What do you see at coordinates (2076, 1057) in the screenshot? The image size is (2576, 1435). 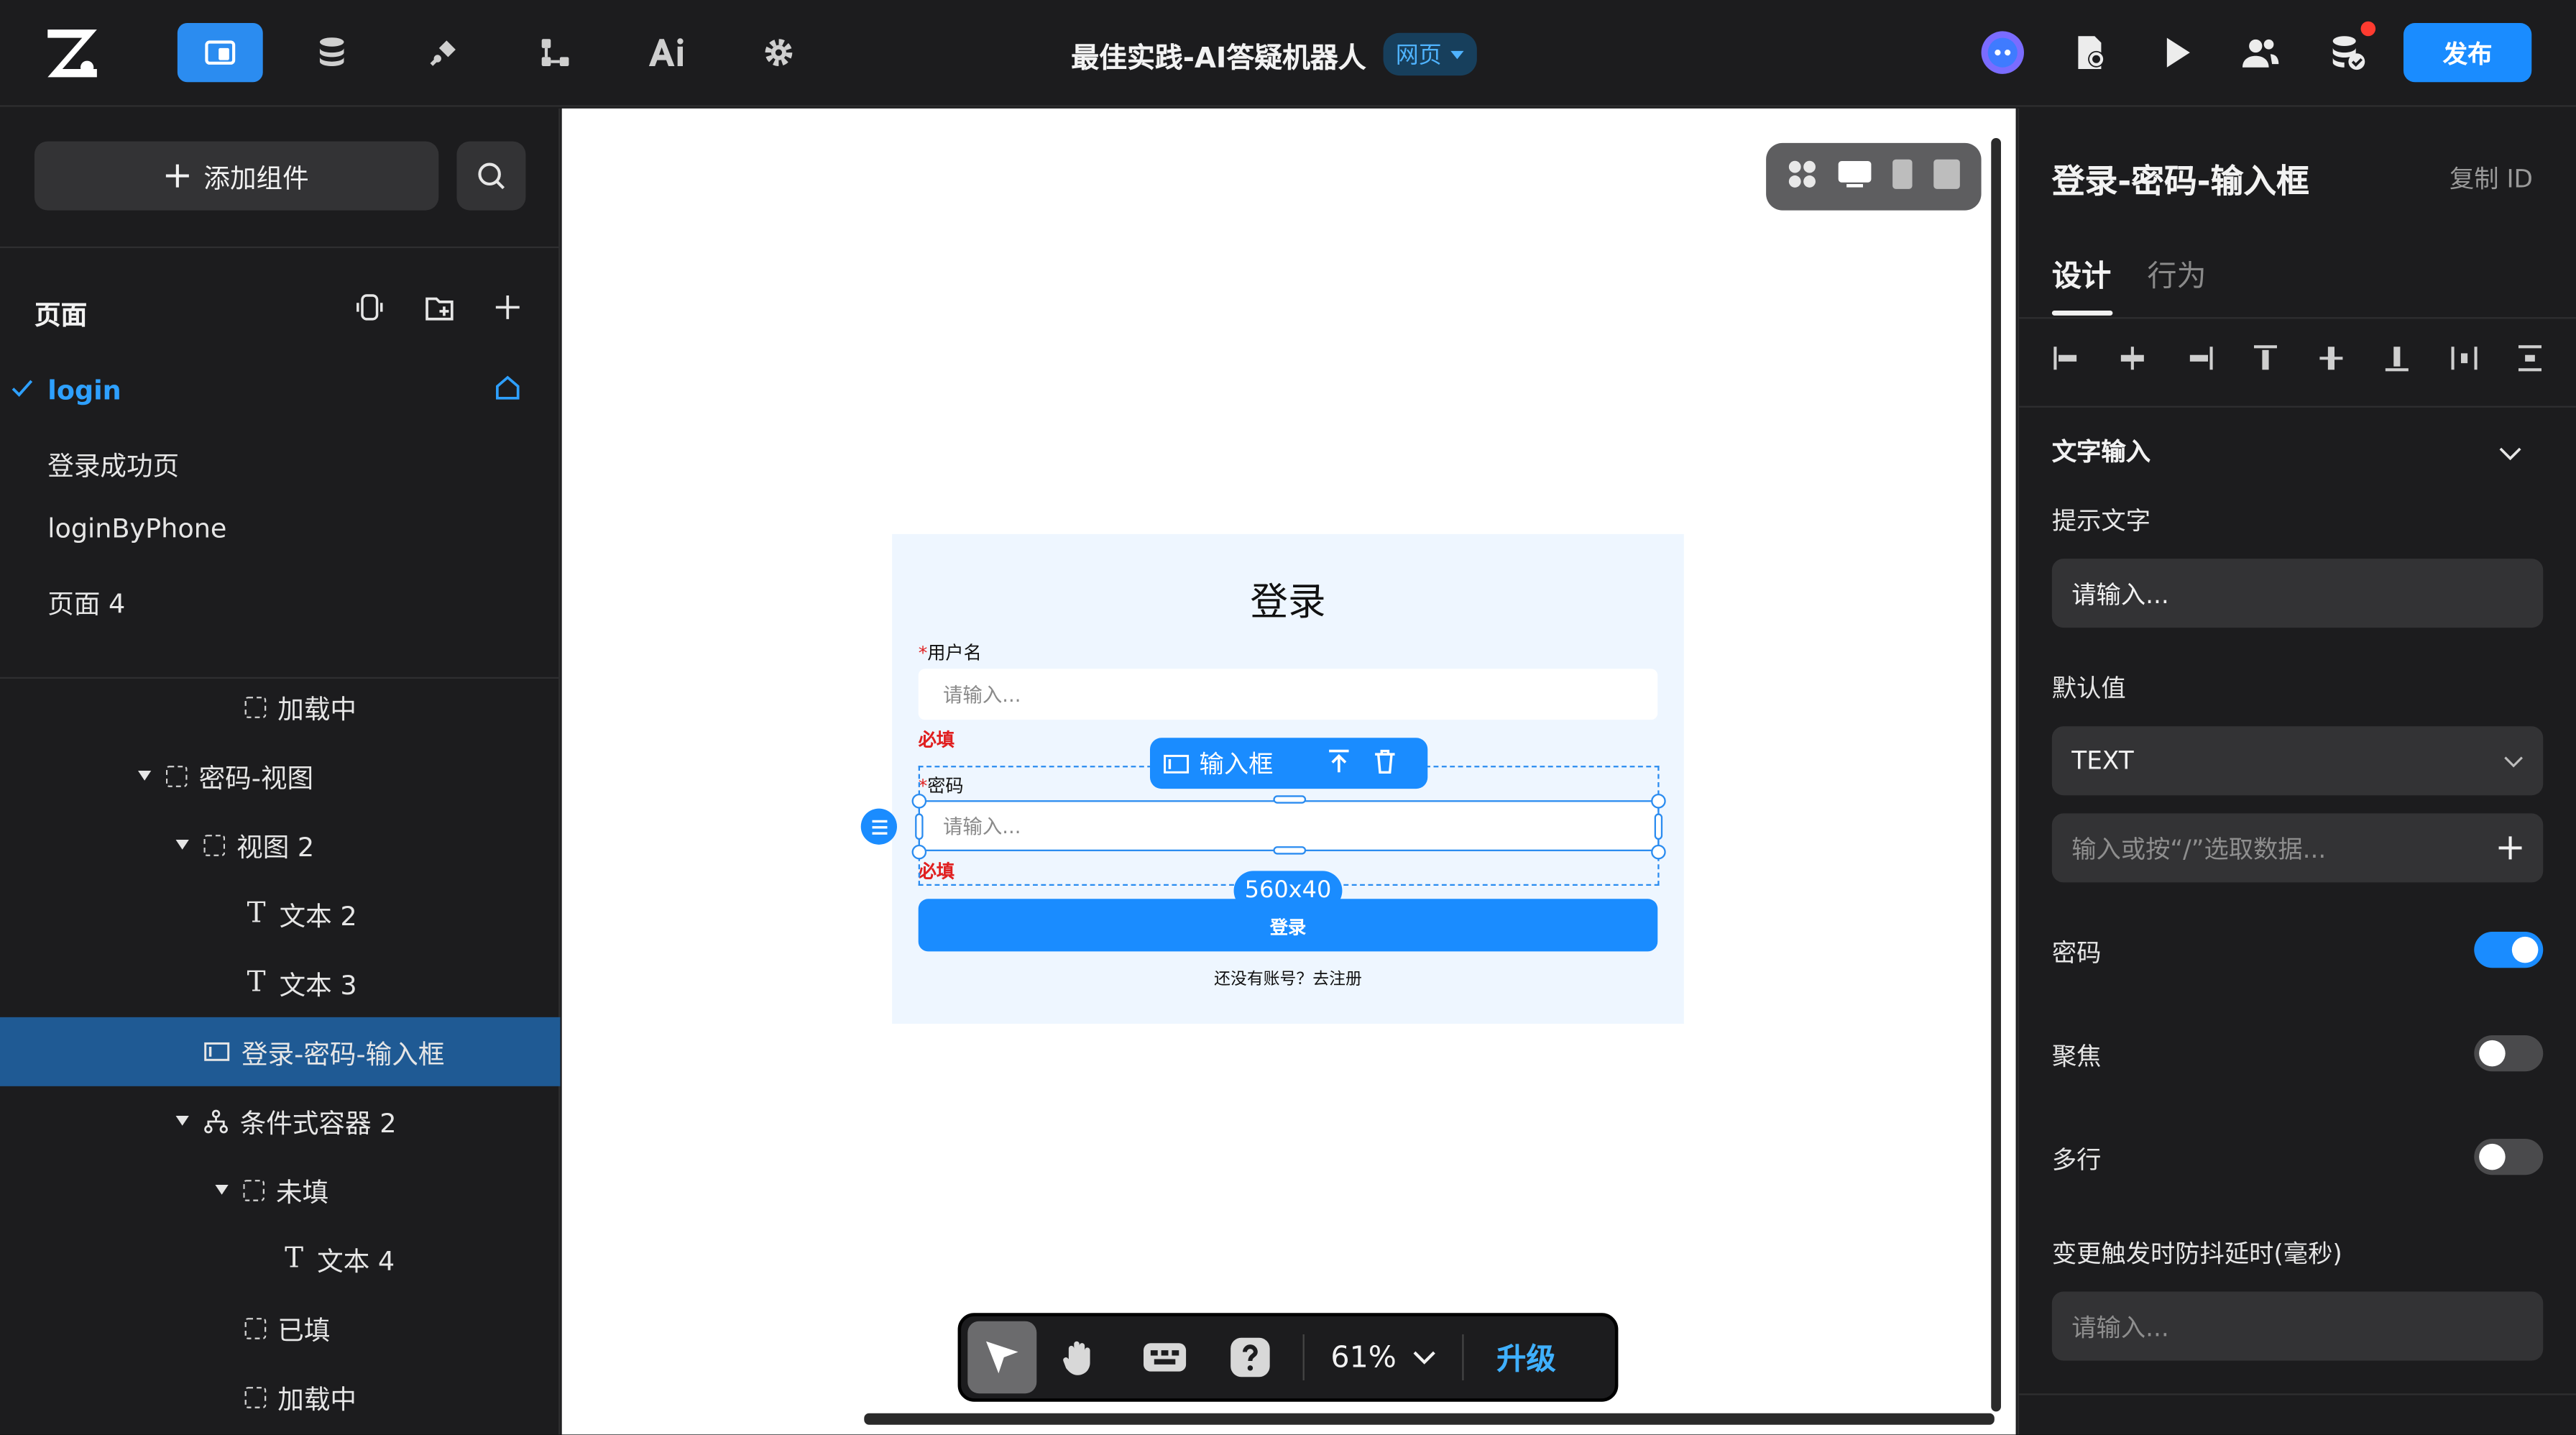 I see `focus-toggle-label: 聚焦` at bounding box center [2076, 1057].